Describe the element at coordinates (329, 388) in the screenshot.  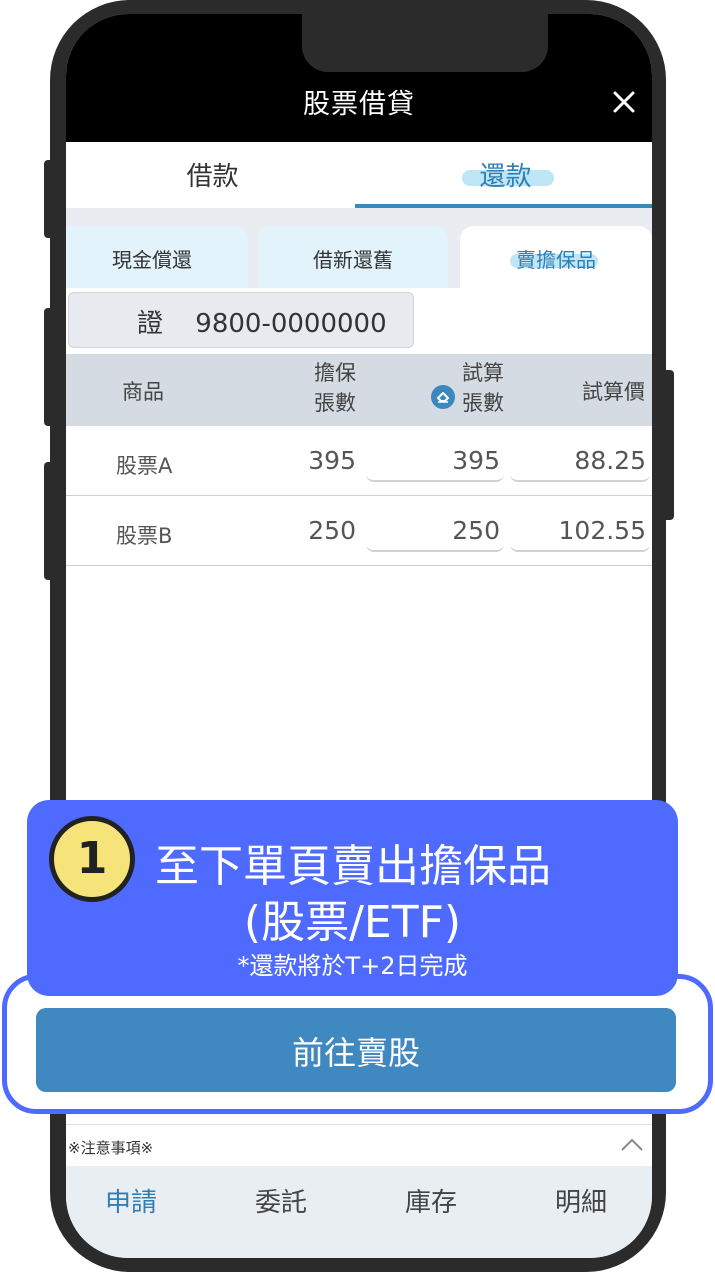
I see `header-collateral-qty: 擔保 張數` at that location.